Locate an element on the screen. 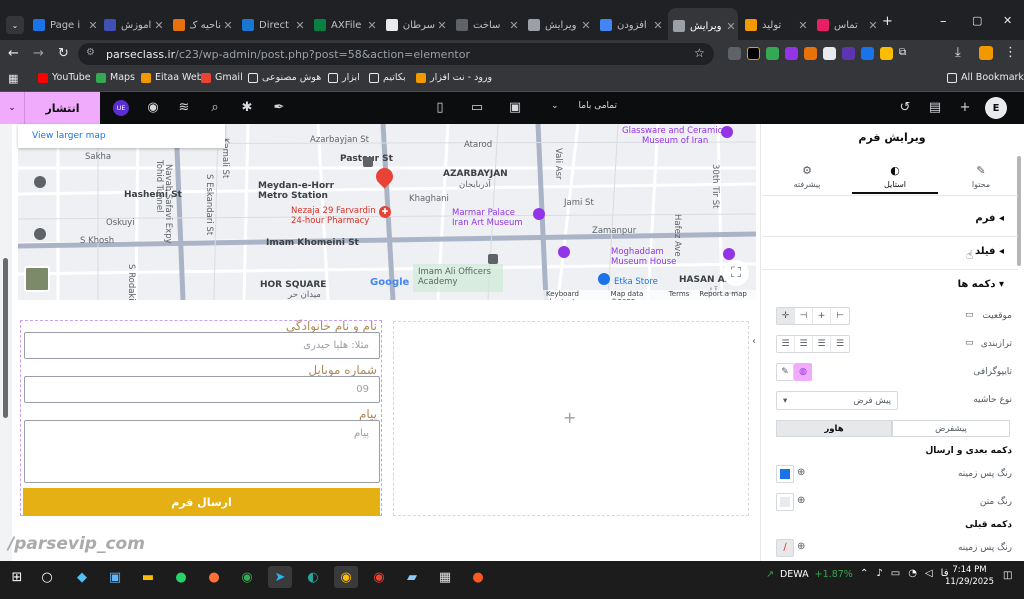 The image size is (1024, 599). globe-icon: ◍ is located at coordinates (803, 372).